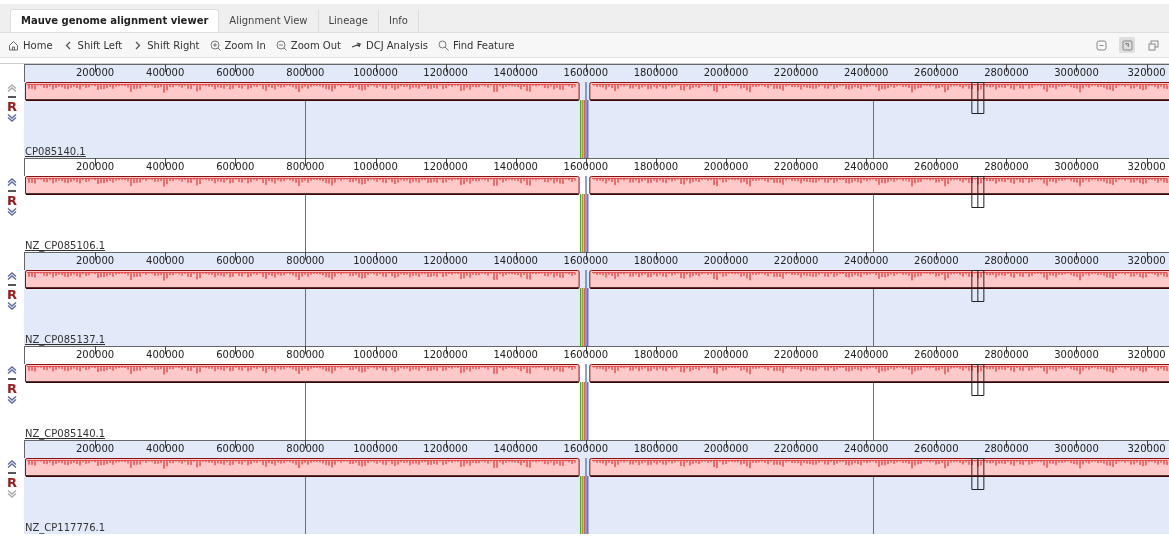 Image resolution: width=1169 pixels, height=540 pixels. Describe the element at coordinates (308, 45) in the screenshot. I see `toolbar-button: Zoom Out` at that location.